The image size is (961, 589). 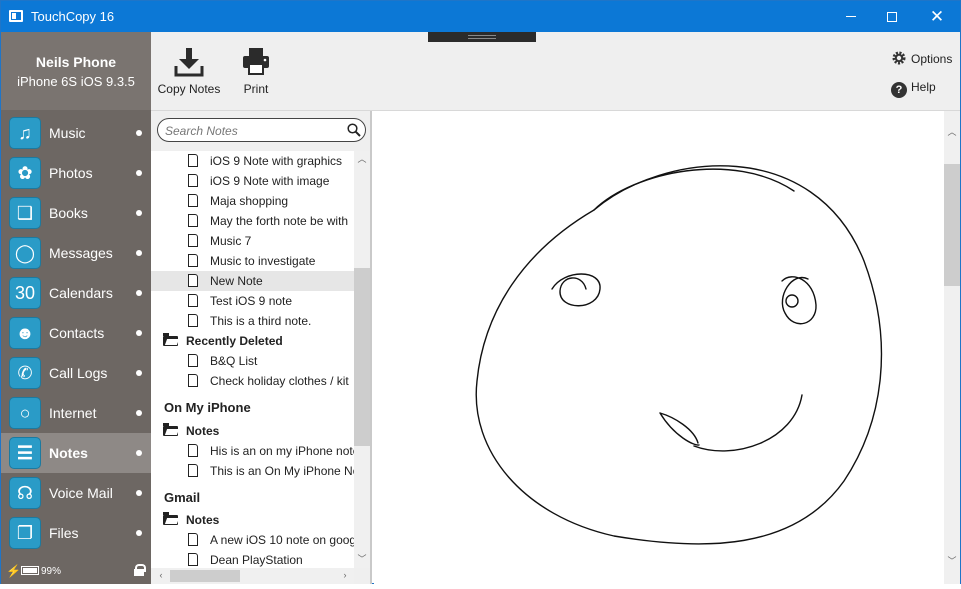 I want to click on sidebar-item-label: Internet, so click(x=73, y=413).